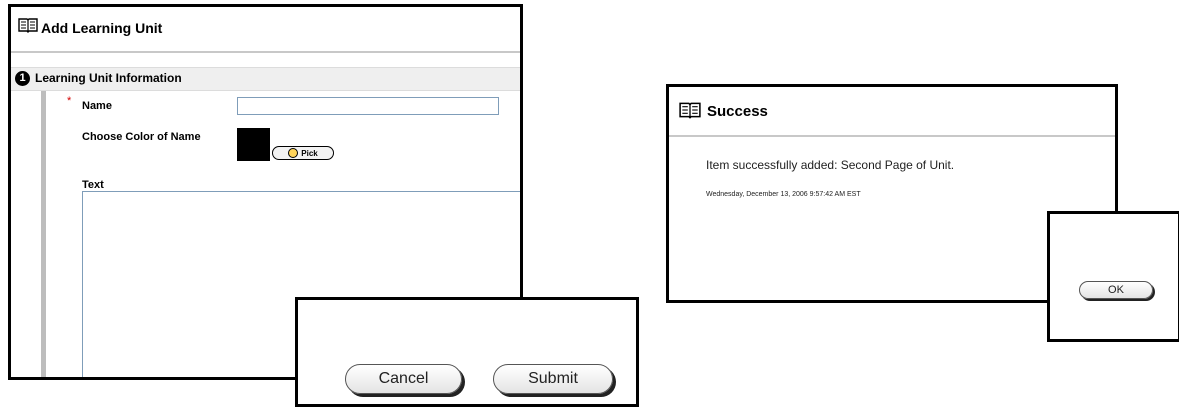  Describe the element at coordinates (69, 101) in the screenshot. I see `required-marker: *` at that location.